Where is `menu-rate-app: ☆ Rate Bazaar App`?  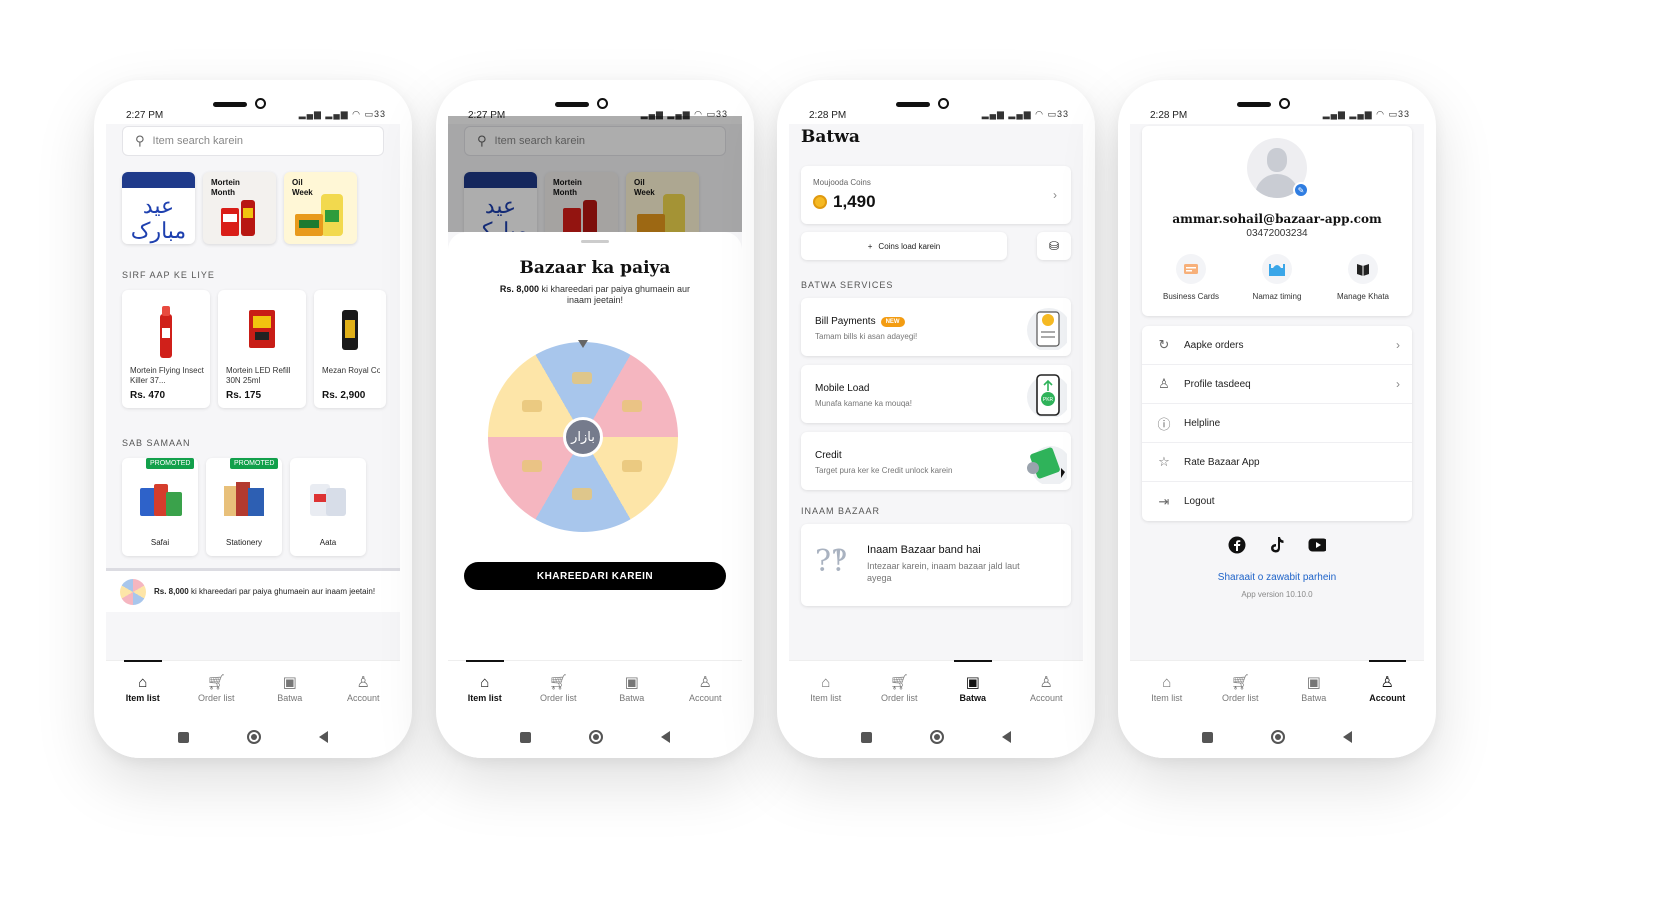
menu-rate-app: ☆ Rate Bazaar App is located at coordinates (1277, 462).